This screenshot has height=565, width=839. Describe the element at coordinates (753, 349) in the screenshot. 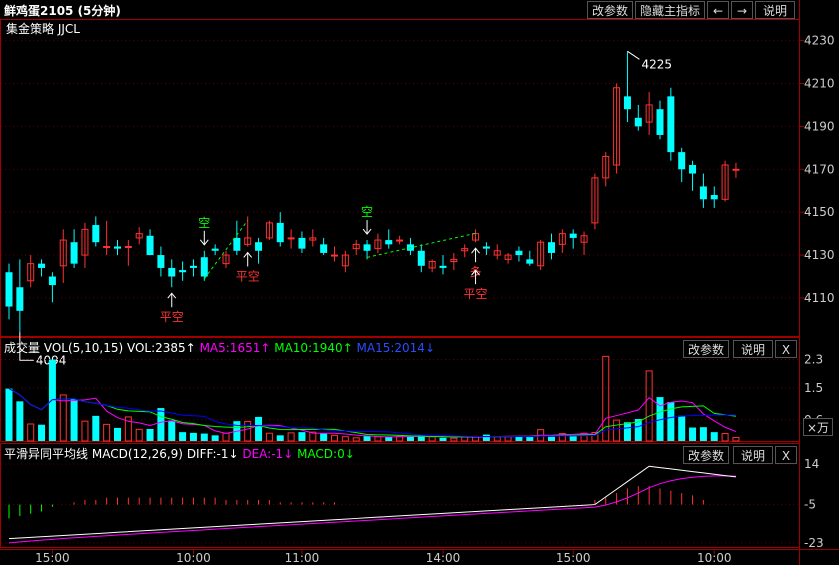

I see `volume-help-button: 说明` at that location.